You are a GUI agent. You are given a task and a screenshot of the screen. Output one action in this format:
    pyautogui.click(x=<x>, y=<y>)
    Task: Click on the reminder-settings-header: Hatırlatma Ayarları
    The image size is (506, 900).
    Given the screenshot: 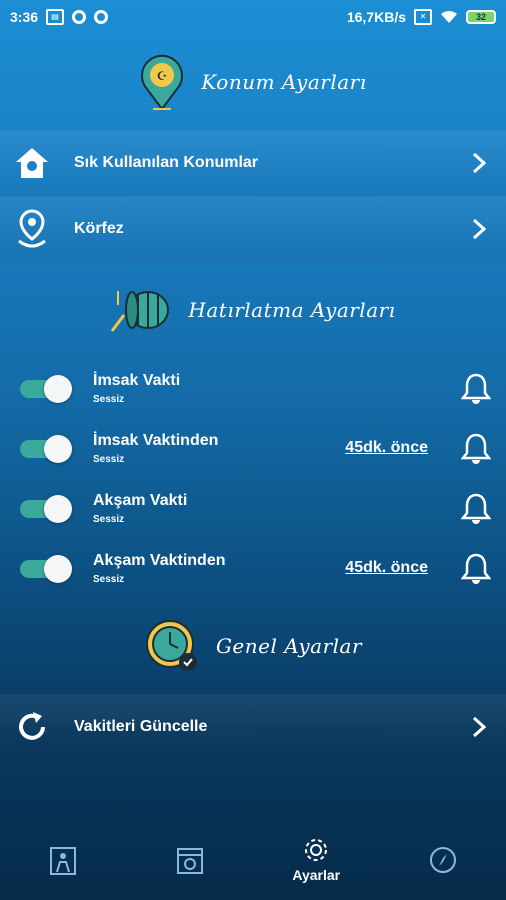 What is the action you would take?
    pyautogui.click(x=253, y=310)
    